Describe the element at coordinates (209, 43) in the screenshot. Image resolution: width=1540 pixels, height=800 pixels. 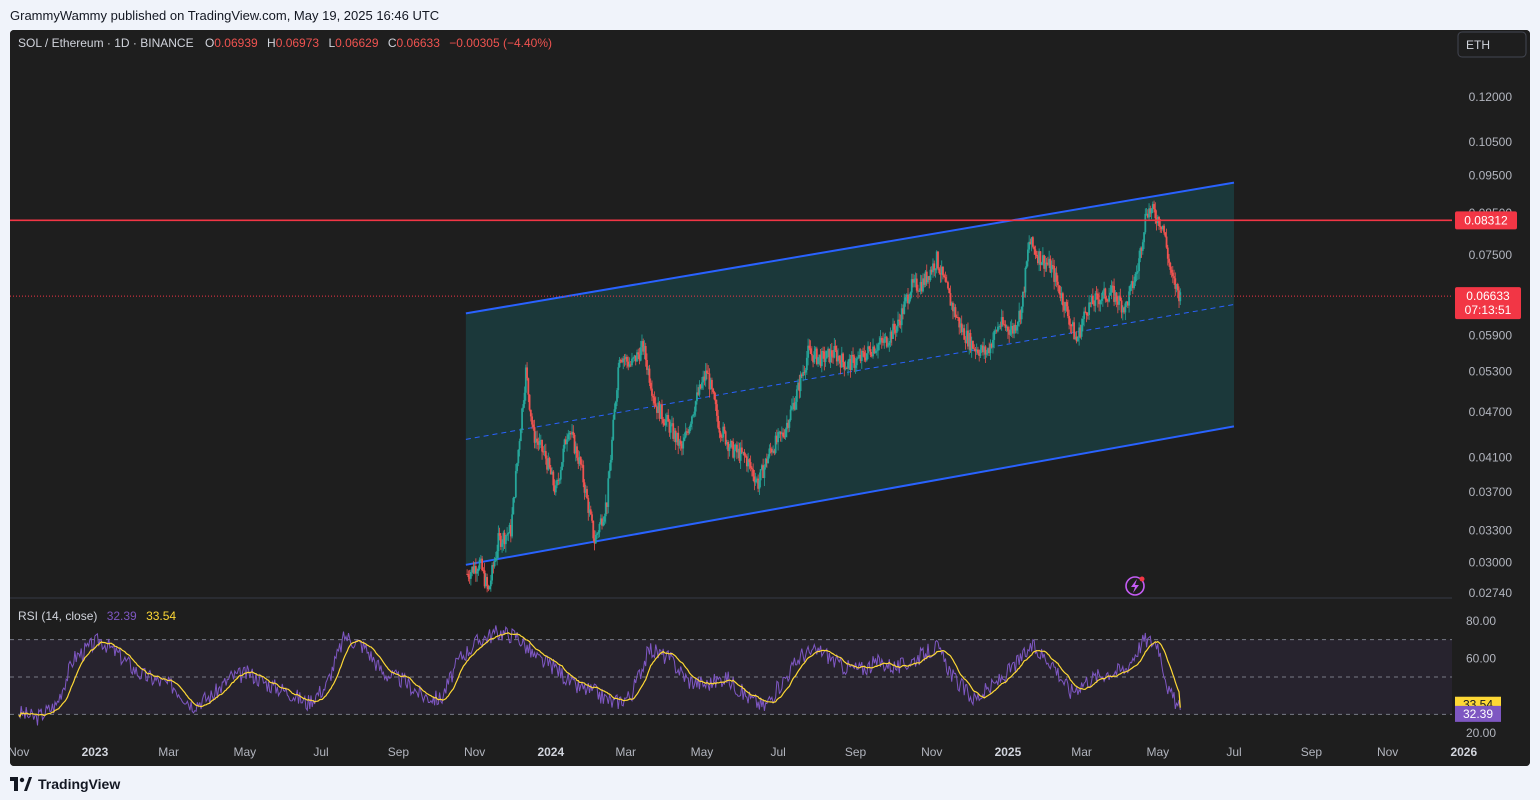
I see `open-label: O` at that location.